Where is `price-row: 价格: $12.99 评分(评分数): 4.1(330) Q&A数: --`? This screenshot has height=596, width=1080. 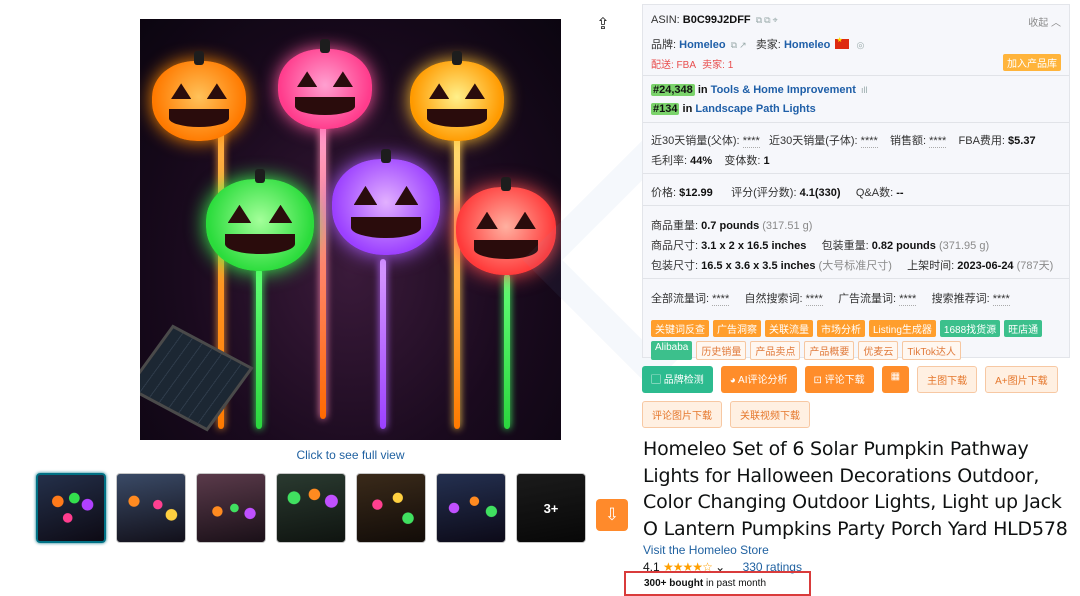
price-row: 价格: $12.99 评分(评分数): 4.1(330) Q&A数: -- is located at coordinates (777, 193).